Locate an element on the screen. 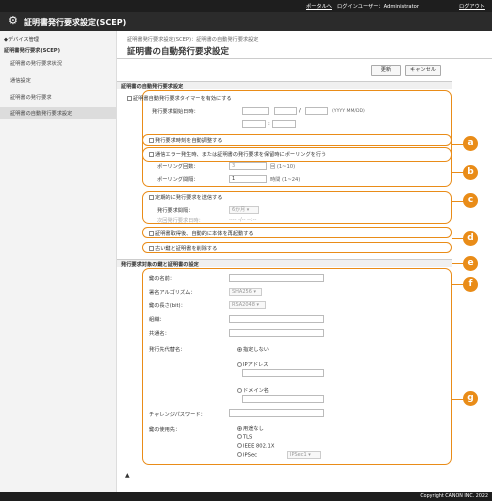 Image resolution: width=492 pixels, height=501 pixels. auto-adjust-checkbox is located at coordinates (151, 140).